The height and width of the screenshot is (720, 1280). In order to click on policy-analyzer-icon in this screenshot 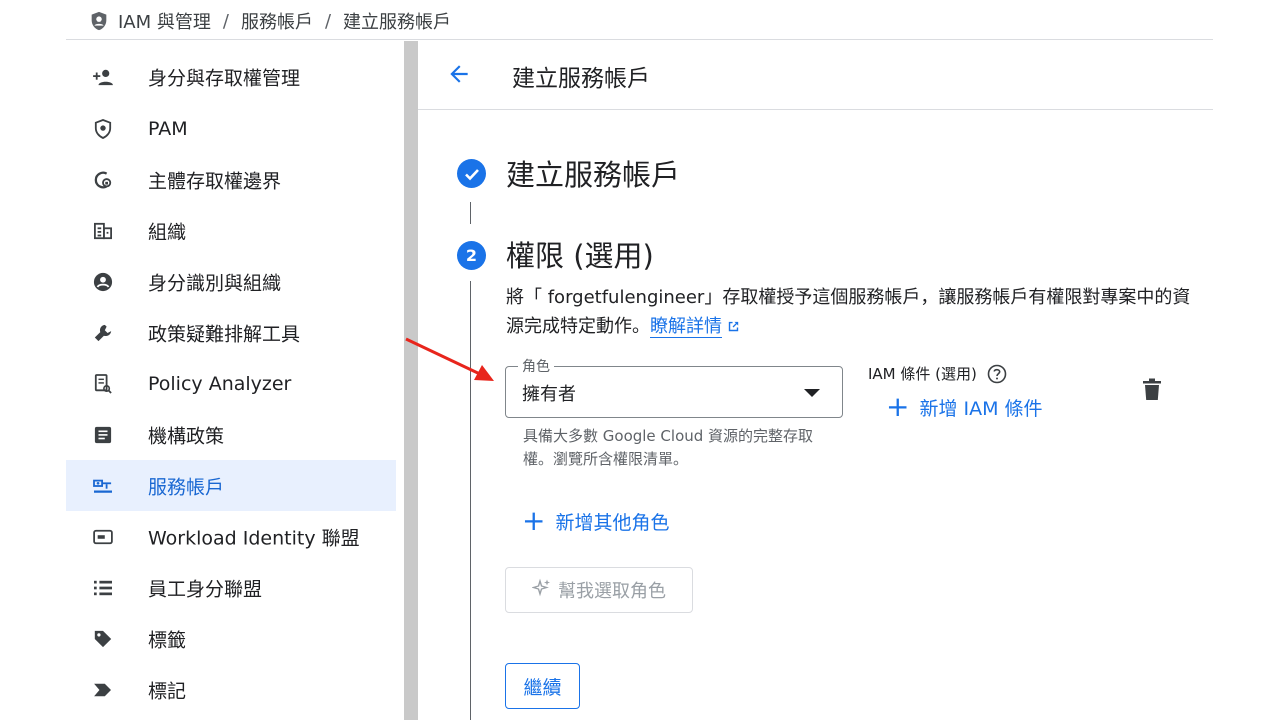, I will do `click(103, 384)`.